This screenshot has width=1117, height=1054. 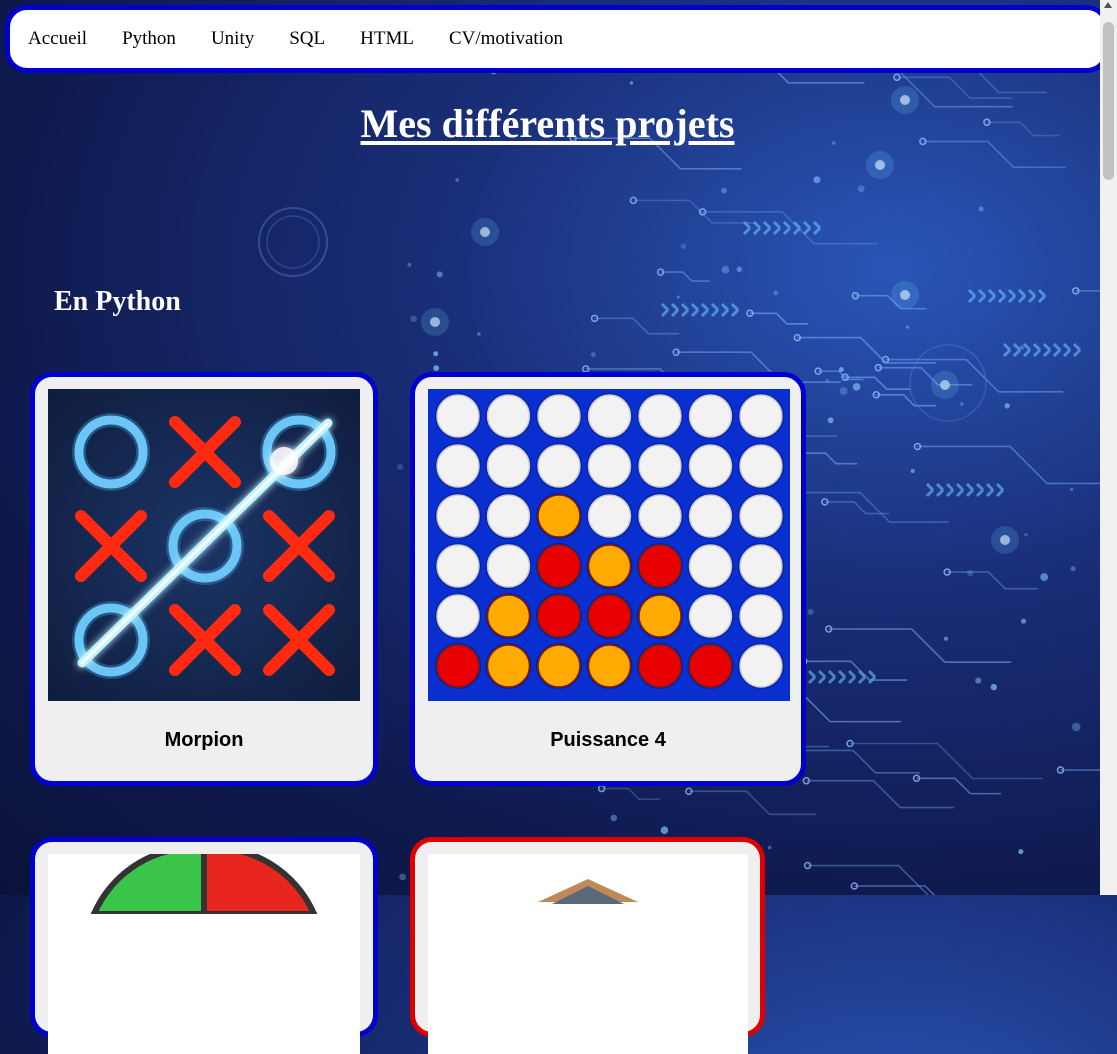 What do you see at coordinates (57, 39) in the screenshot?
I see `nav-link-accueil: Accueil` at bounding box center [57, 39].